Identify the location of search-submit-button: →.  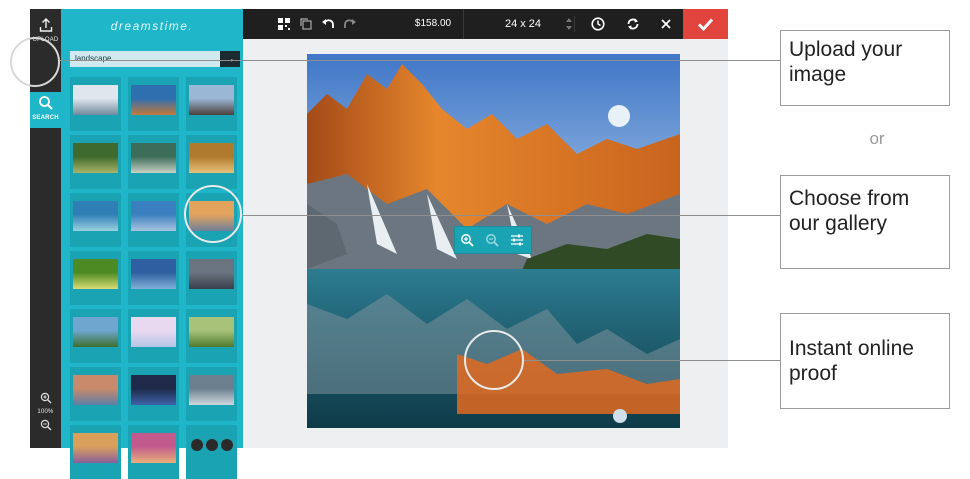
(230, 59).